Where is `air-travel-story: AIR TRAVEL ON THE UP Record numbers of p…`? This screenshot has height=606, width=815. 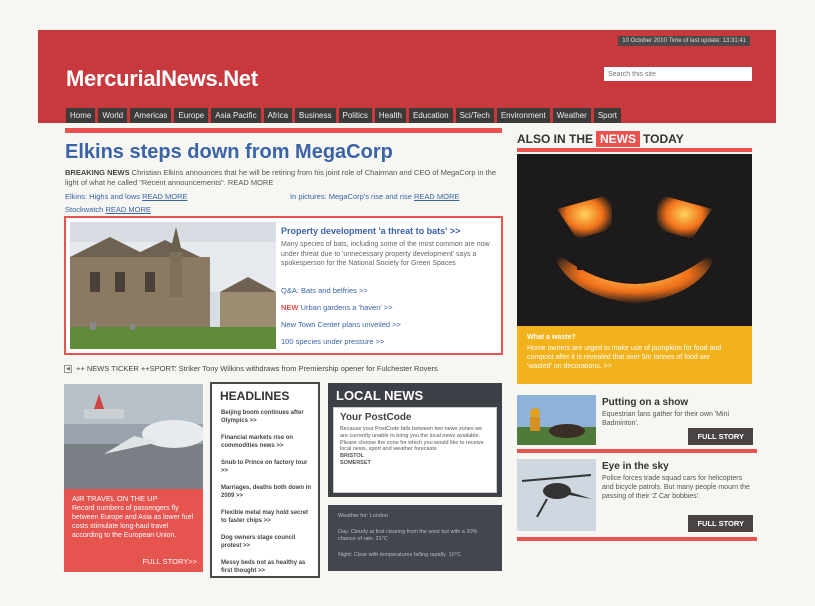 air-travel-story: AIR TRAVEL ON THE UP Record numbers of p… is located at coordinates (133, 478).